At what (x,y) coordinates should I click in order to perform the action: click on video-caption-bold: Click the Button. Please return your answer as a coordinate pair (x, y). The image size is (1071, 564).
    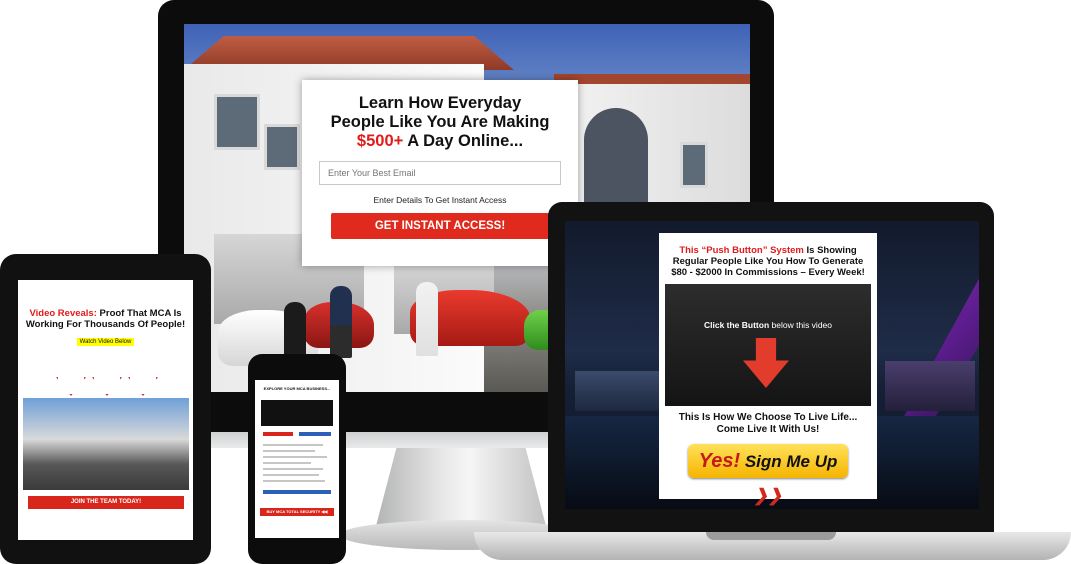
    Looking at the image, I should click on (736, 325).